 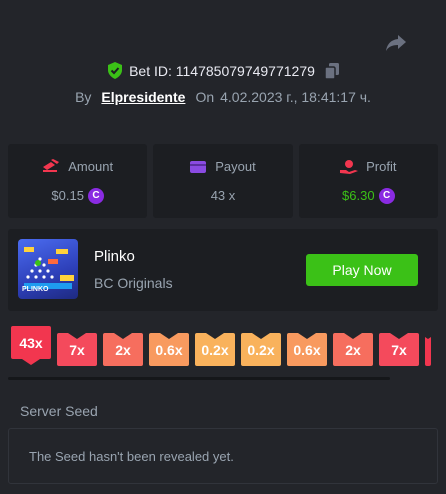 I want to click on username-link: Elpresidente, so click(x=143, y=97).